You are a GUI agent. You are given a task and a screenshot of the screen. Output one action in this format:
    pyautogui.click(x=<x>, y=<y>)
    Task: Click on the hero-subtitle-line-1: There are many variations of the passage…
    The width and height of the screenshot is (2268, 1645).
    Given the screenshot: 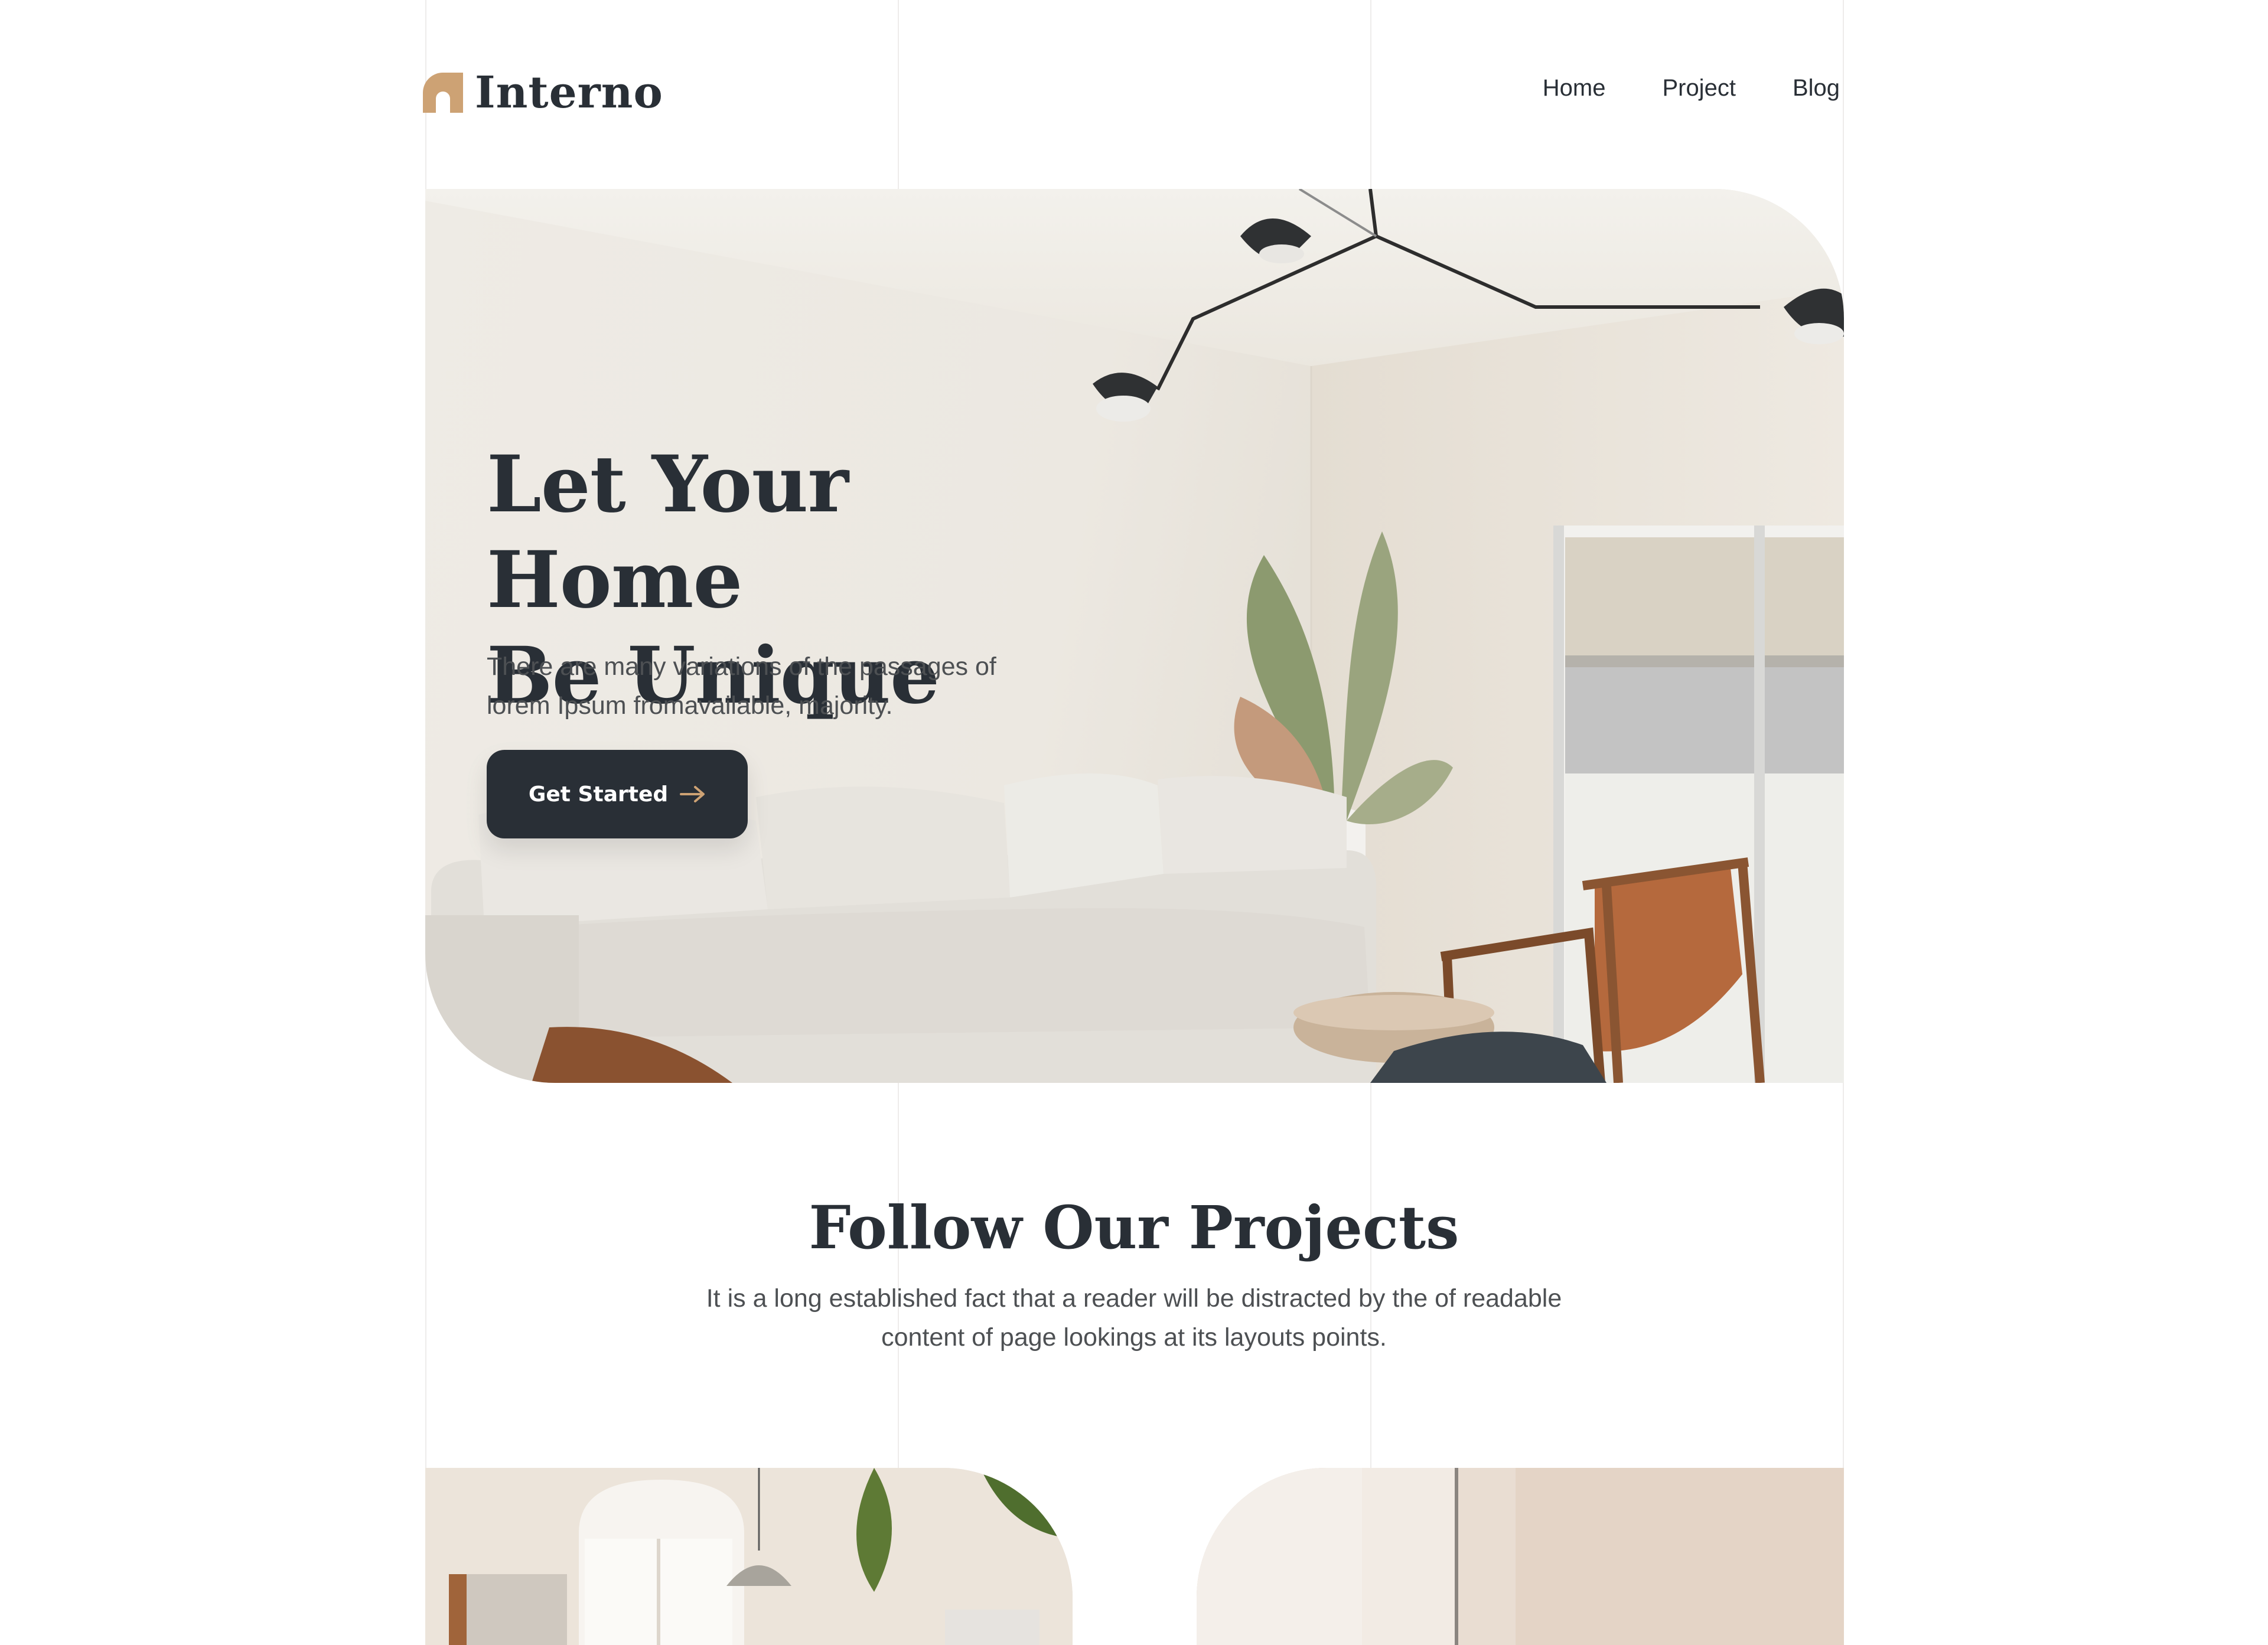 What is the action you would take?
    pyautogui.click(x=741, y=666)
    